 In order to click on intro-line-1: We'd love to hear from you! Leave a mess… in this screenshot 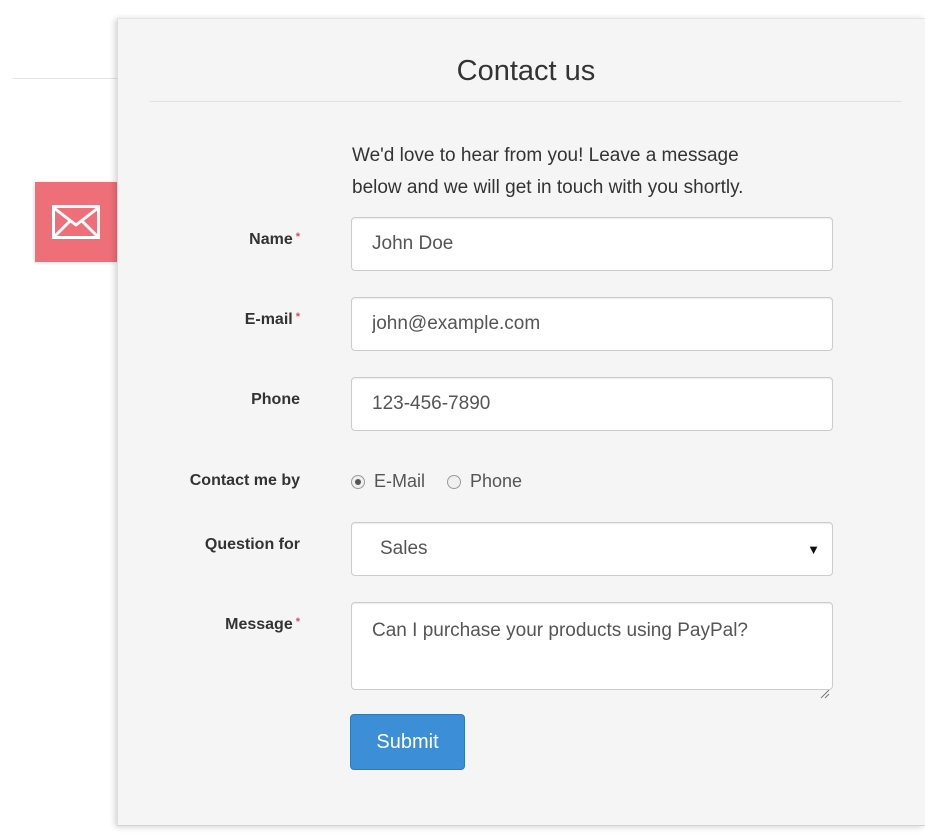, I will do `click(545, 155)`.